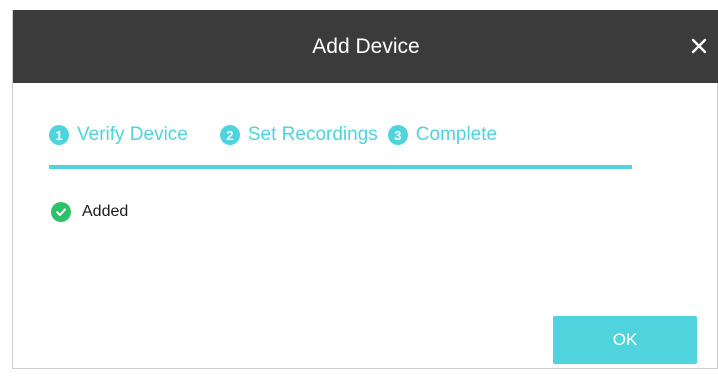 Image resolution: width=718 pixels, height=377 pixels. I want to click on step-set-recordings: 2 Set Recordings, so click(298, 135).